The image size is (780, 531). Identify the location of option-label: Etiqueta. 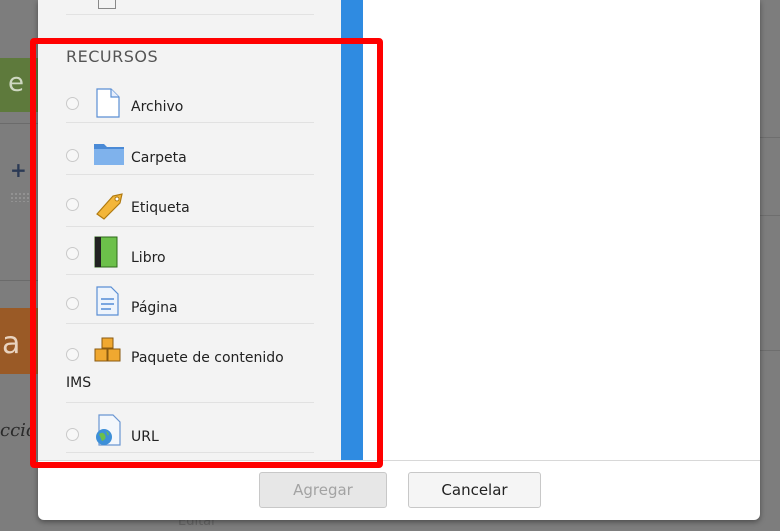
(160, 208).